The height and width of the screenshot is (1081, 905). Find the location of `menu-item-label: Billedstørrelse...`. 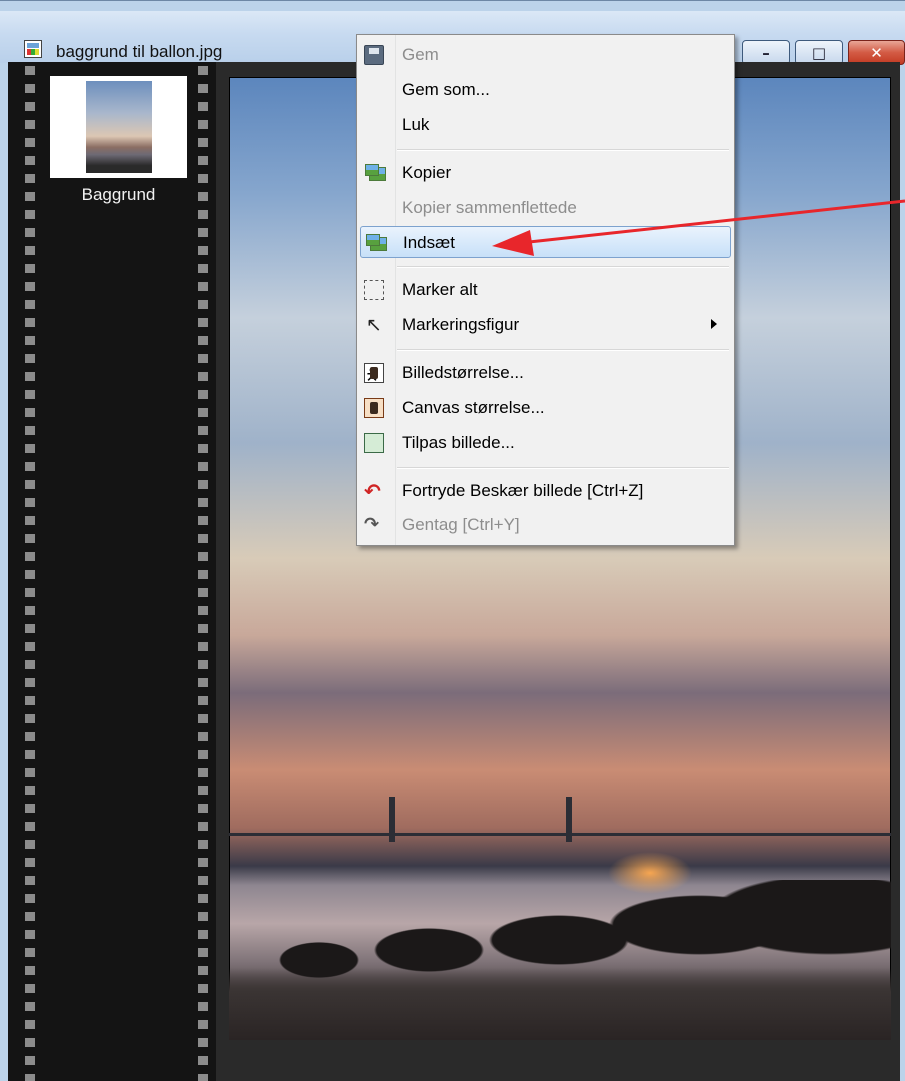

menu-item-label: Billedstørrelse... is located at coordinates (463, 372).